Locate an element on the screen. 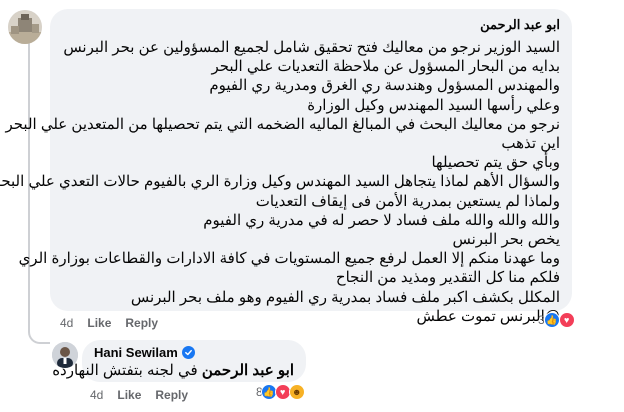  reply-timestamp: 4d is located at coordinates (96, 395).